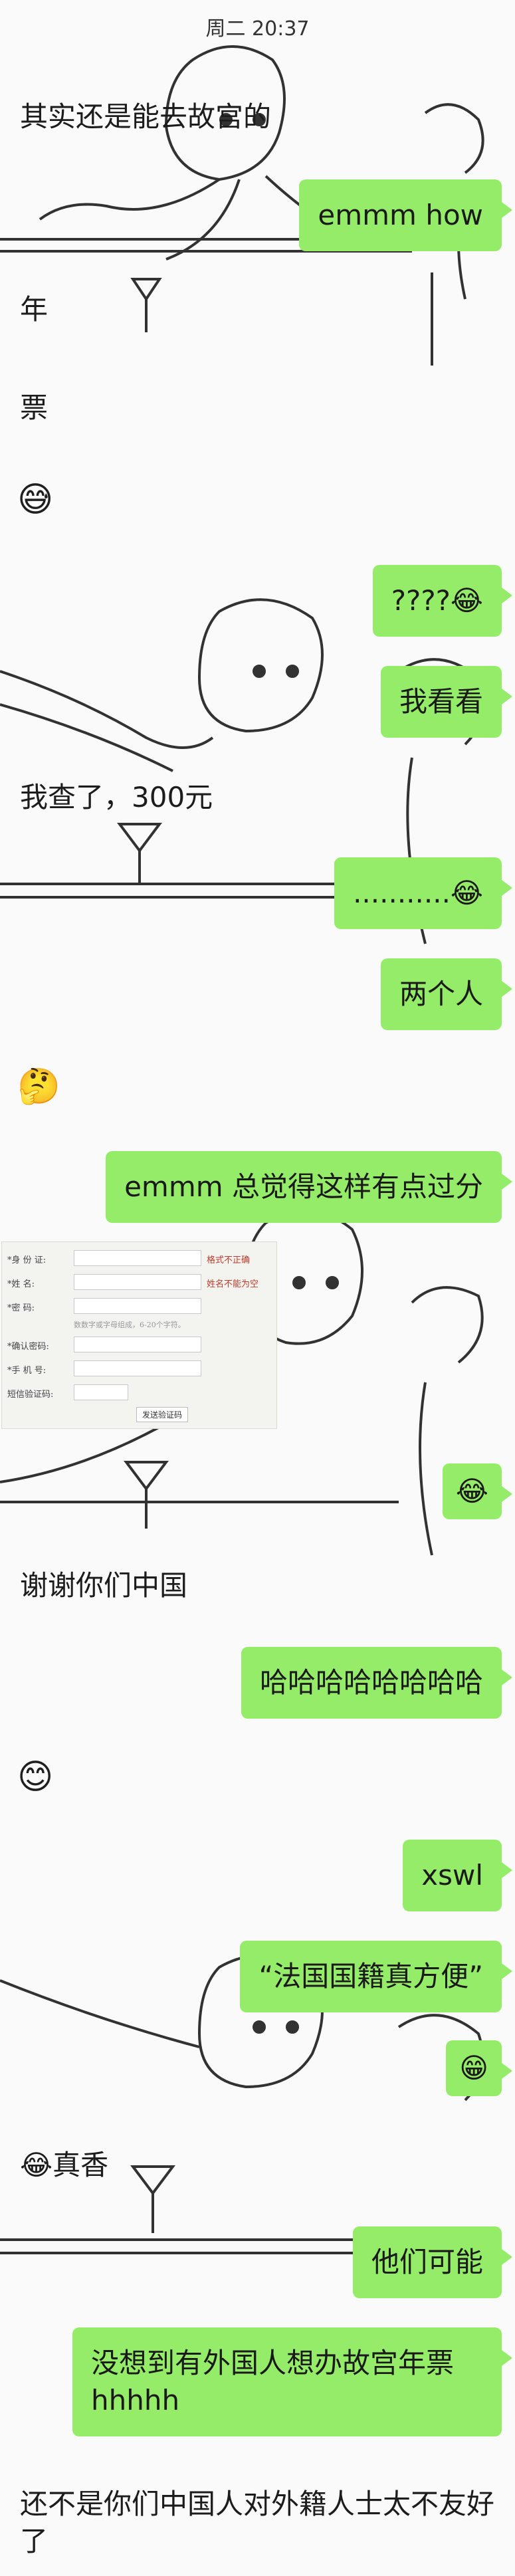 This screenshot has height=2576, width=515. What do you see at coordinates (233, 1284) in the screenshot?
I see `form-error: 姓名不能为空` at bounding box center [233, 1284].